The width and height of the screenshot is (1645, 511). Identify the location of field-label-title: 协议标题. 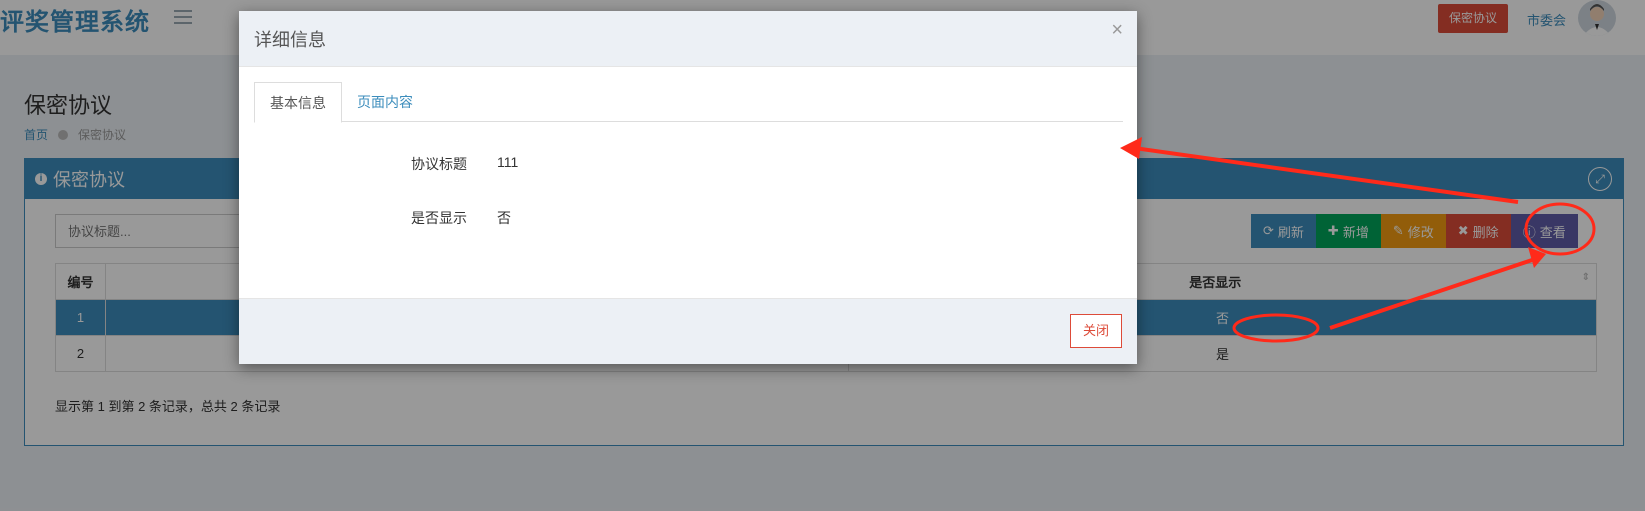
(439, 164).